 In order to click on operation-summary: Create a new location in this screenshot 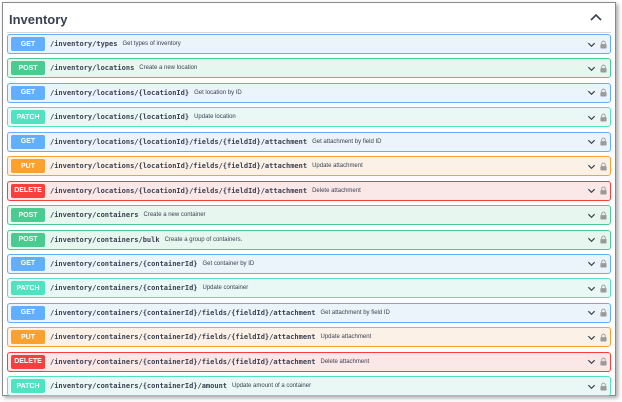, I will do `click(168, 68)`.